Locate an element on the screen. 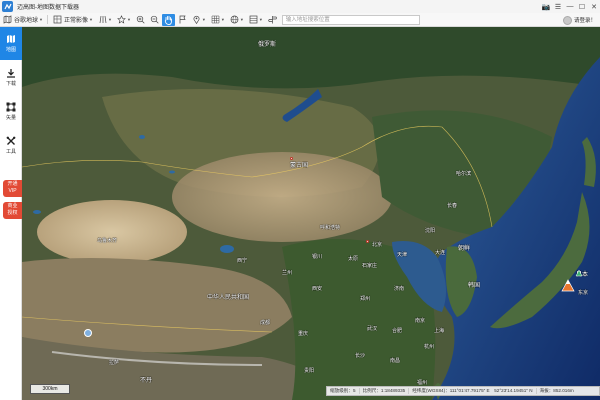 The width and height of the screenshot is (600, 400). zoom-level: 缩放级别：5 is located at coordinates (343, 391).